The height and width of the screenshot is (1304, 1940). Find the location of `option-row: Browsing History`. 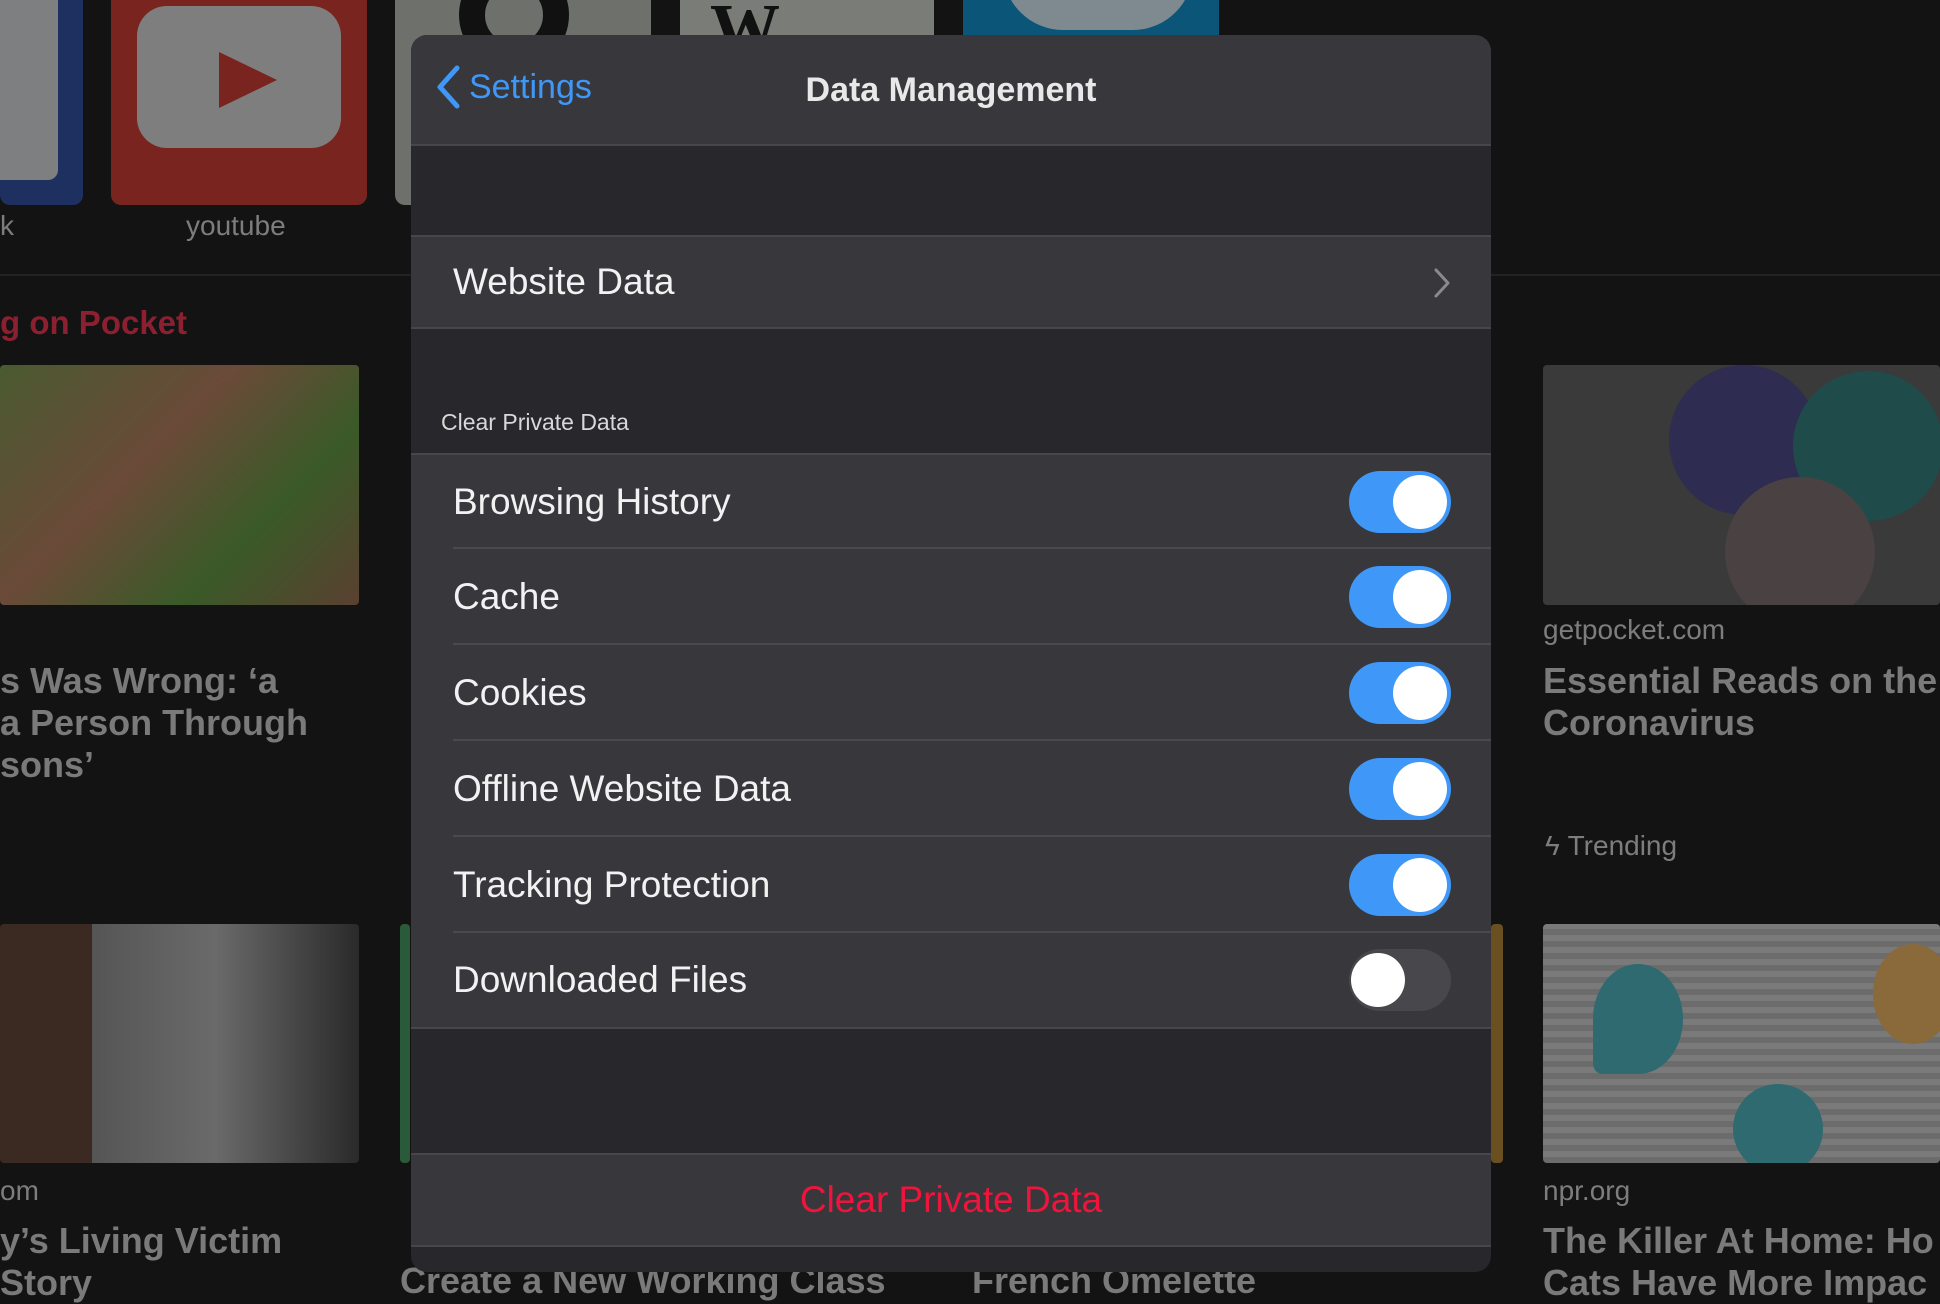

option-row: Browsing History is located at coordinates (951, 501).